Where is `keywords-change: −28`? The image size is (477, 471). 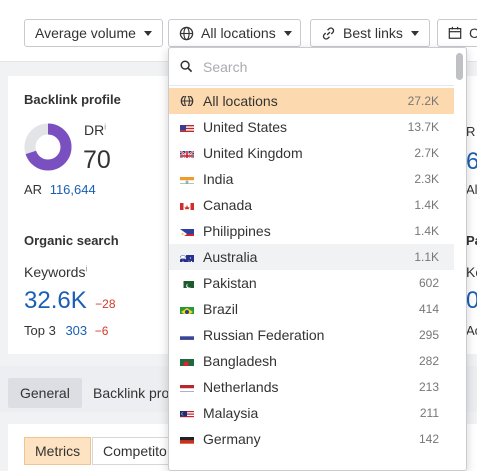 keywords-change: −28 is located at coordinates (105, 304).